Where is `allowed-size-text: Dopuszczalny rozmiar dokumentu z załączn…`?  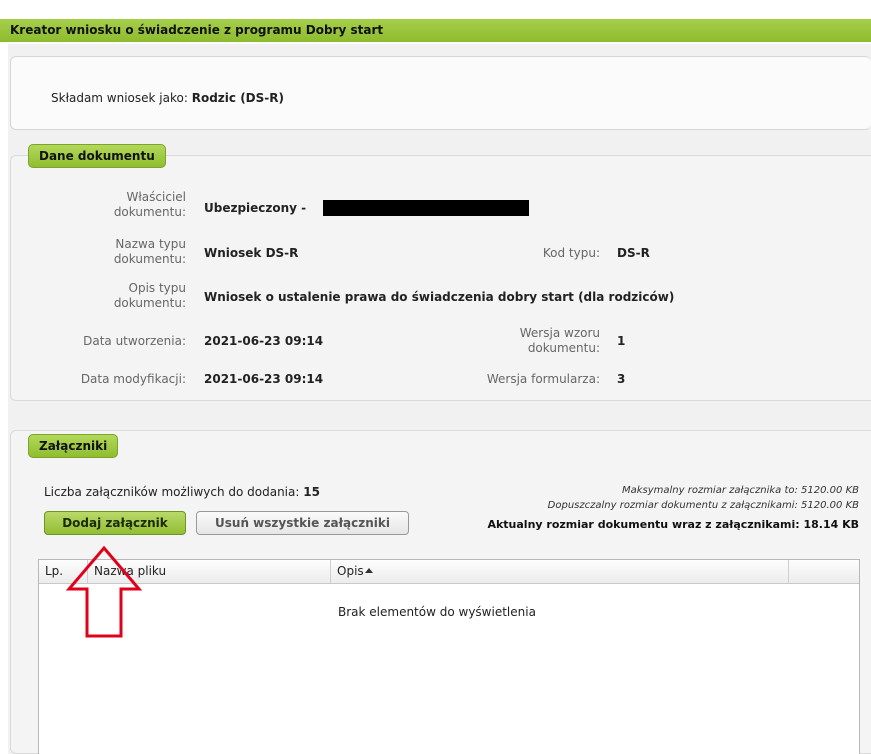 allowed-size-text: Dopuszczalny rozmiar dokumentu z załączn… is located at coordinates (703, 505).